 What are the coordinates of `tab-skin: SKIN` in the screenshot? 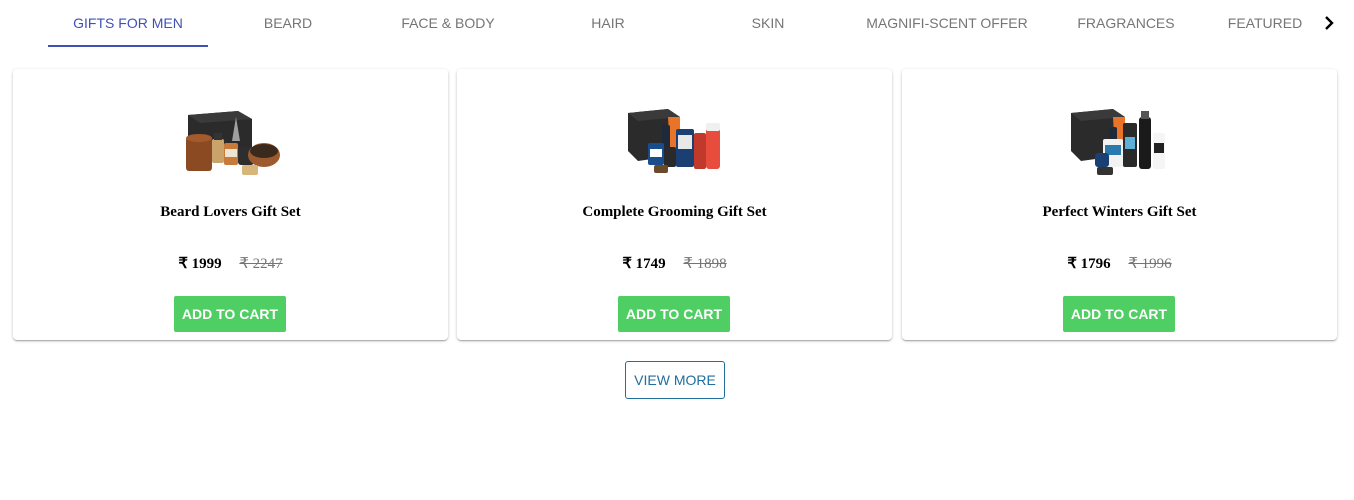 It's located at (768, 23).